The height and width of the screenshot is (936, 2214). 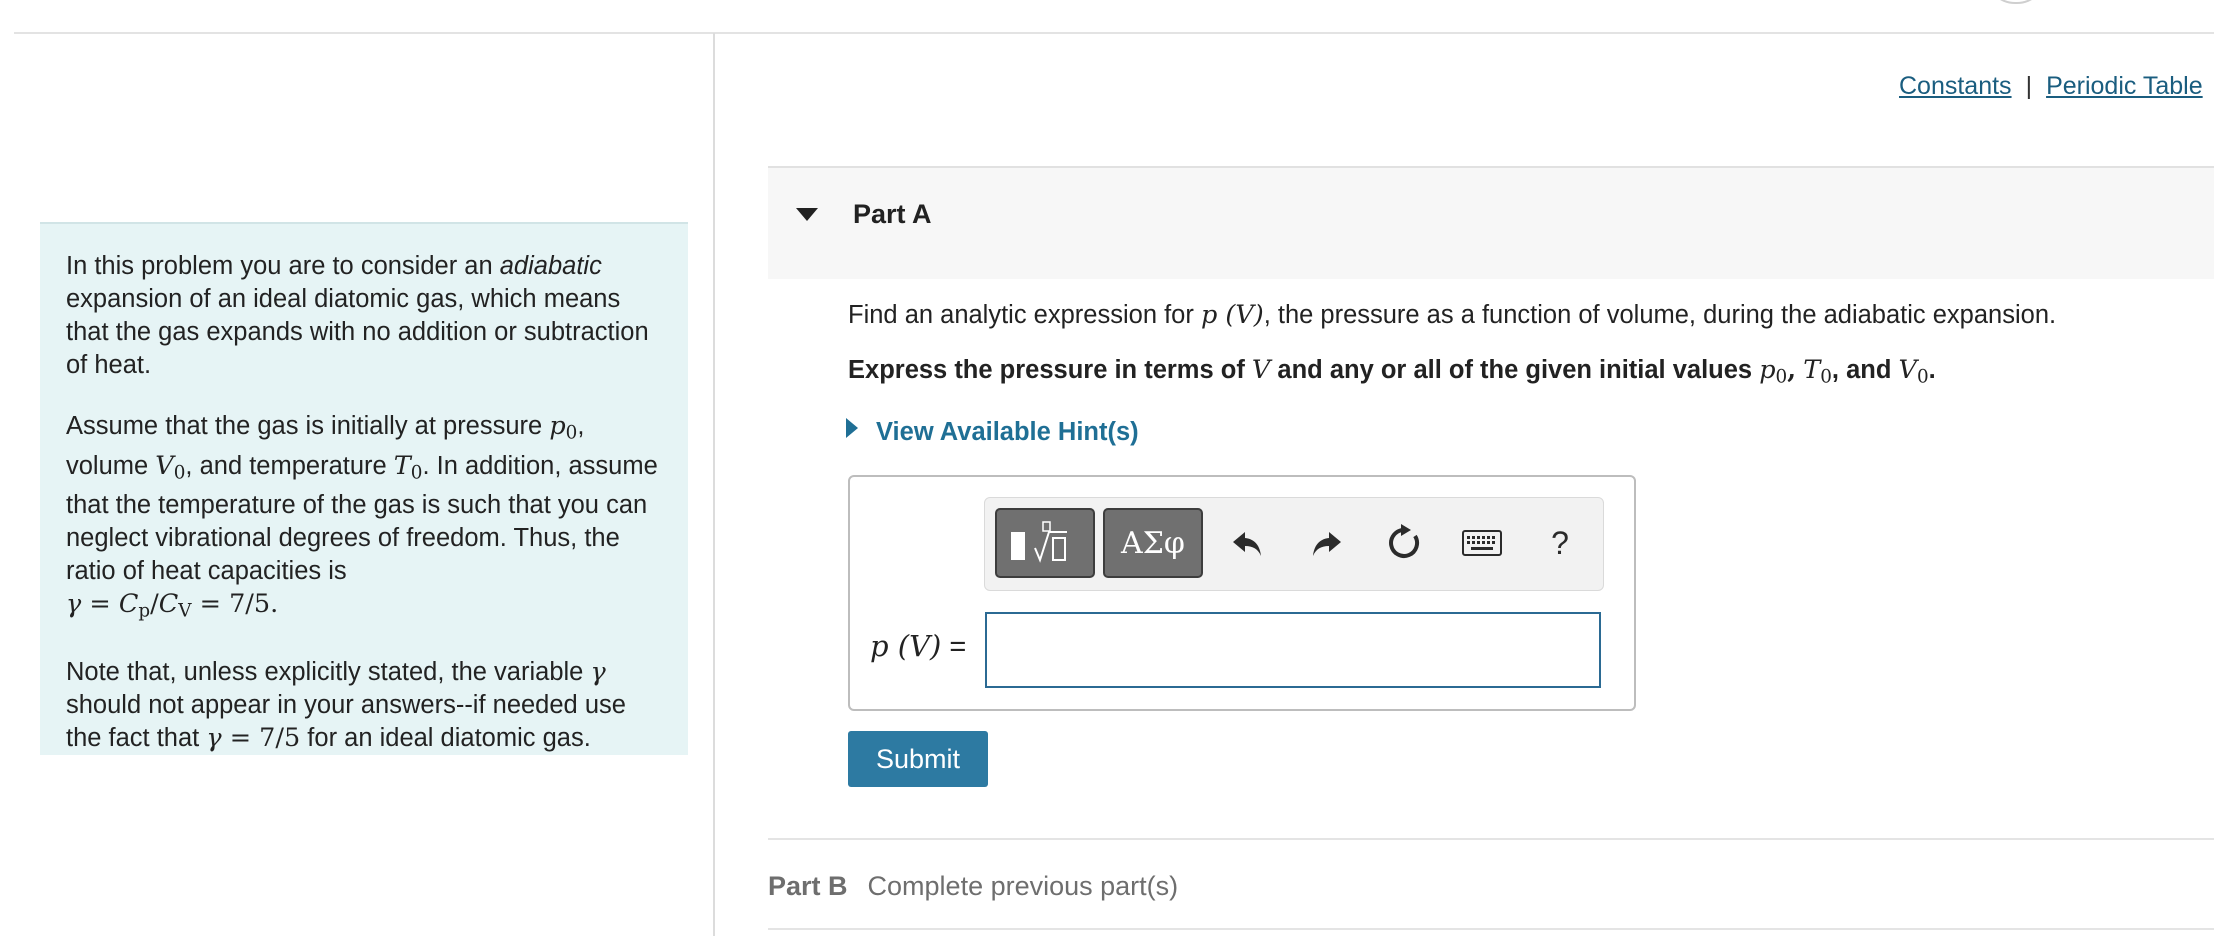 I want to click on submit-button: Submit, so click(x=918, y=759).